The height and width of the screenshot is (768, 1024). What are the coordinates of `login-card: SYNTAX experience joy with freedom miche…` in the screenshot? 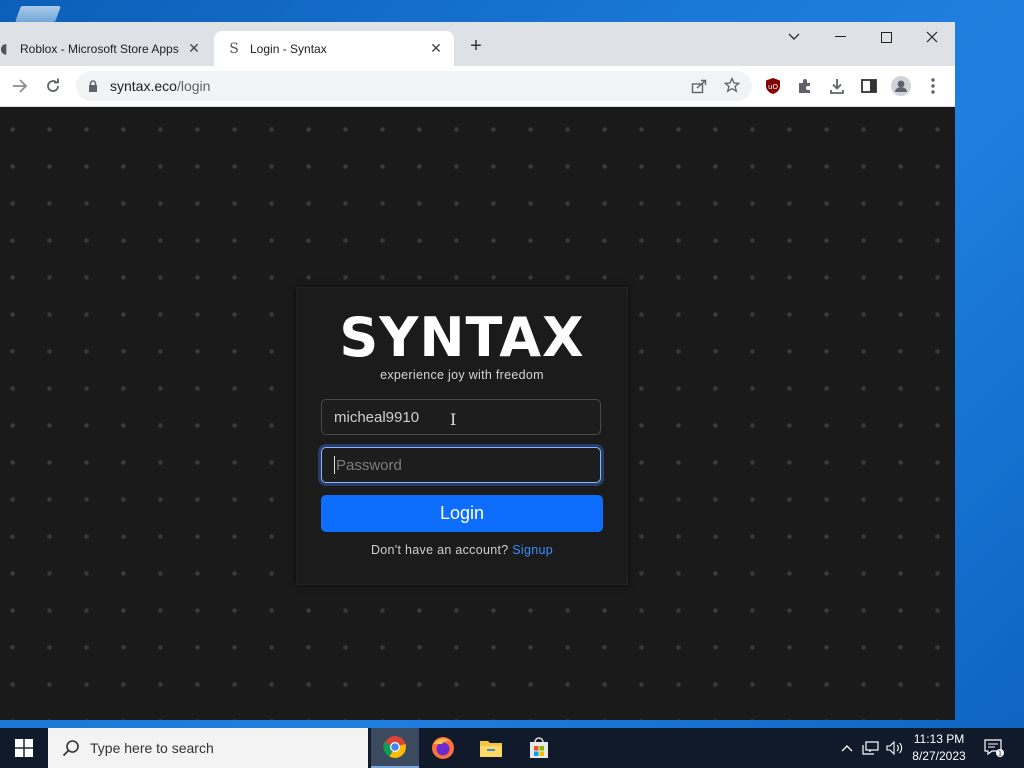 It's located at (462, 436).